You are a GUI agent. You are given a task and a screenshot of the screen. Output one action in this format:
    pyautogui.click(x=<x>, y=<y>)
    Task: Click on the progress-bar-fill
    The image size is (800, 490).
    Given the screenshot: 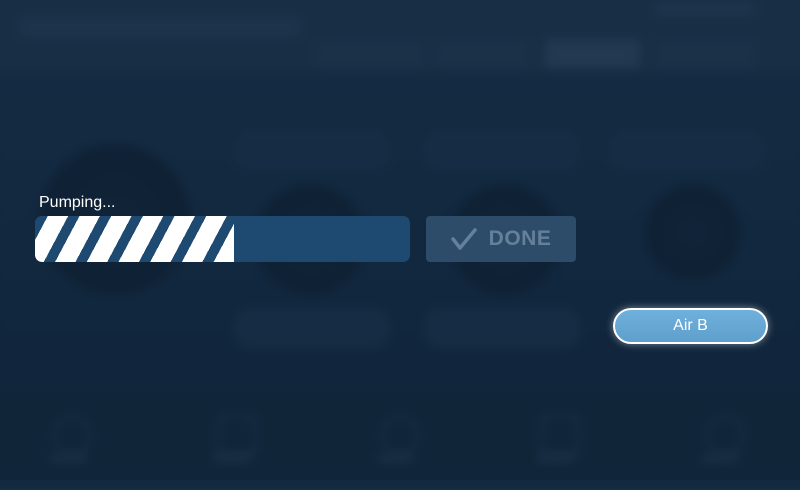 What is the action you would take?
    pyautogui.click(x=134, y=239)
    